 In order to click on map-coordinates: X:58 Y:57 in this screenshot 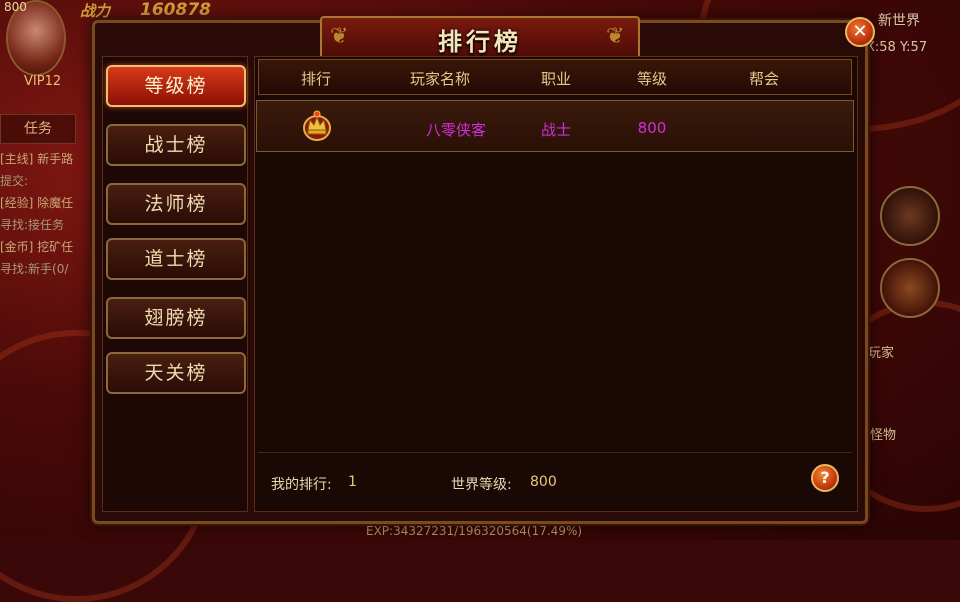, I will do `click(897, 47)`.